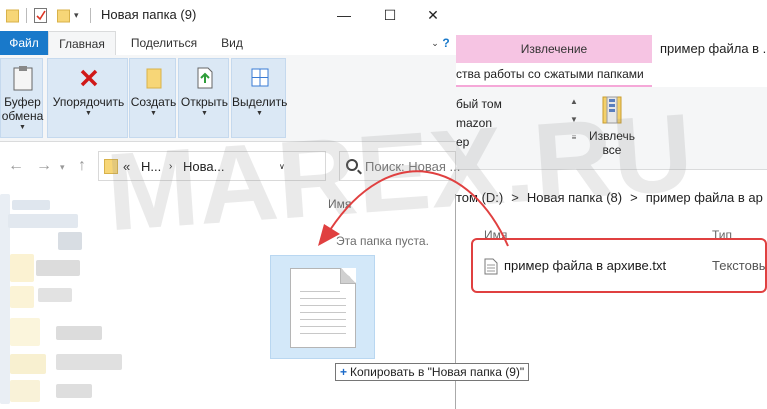 This screenshot has height=409, width=767. What do you see at coordinates (612, 110) in the screenshot?
I see `extract-zip-icon` at bounding box center [612, 110].